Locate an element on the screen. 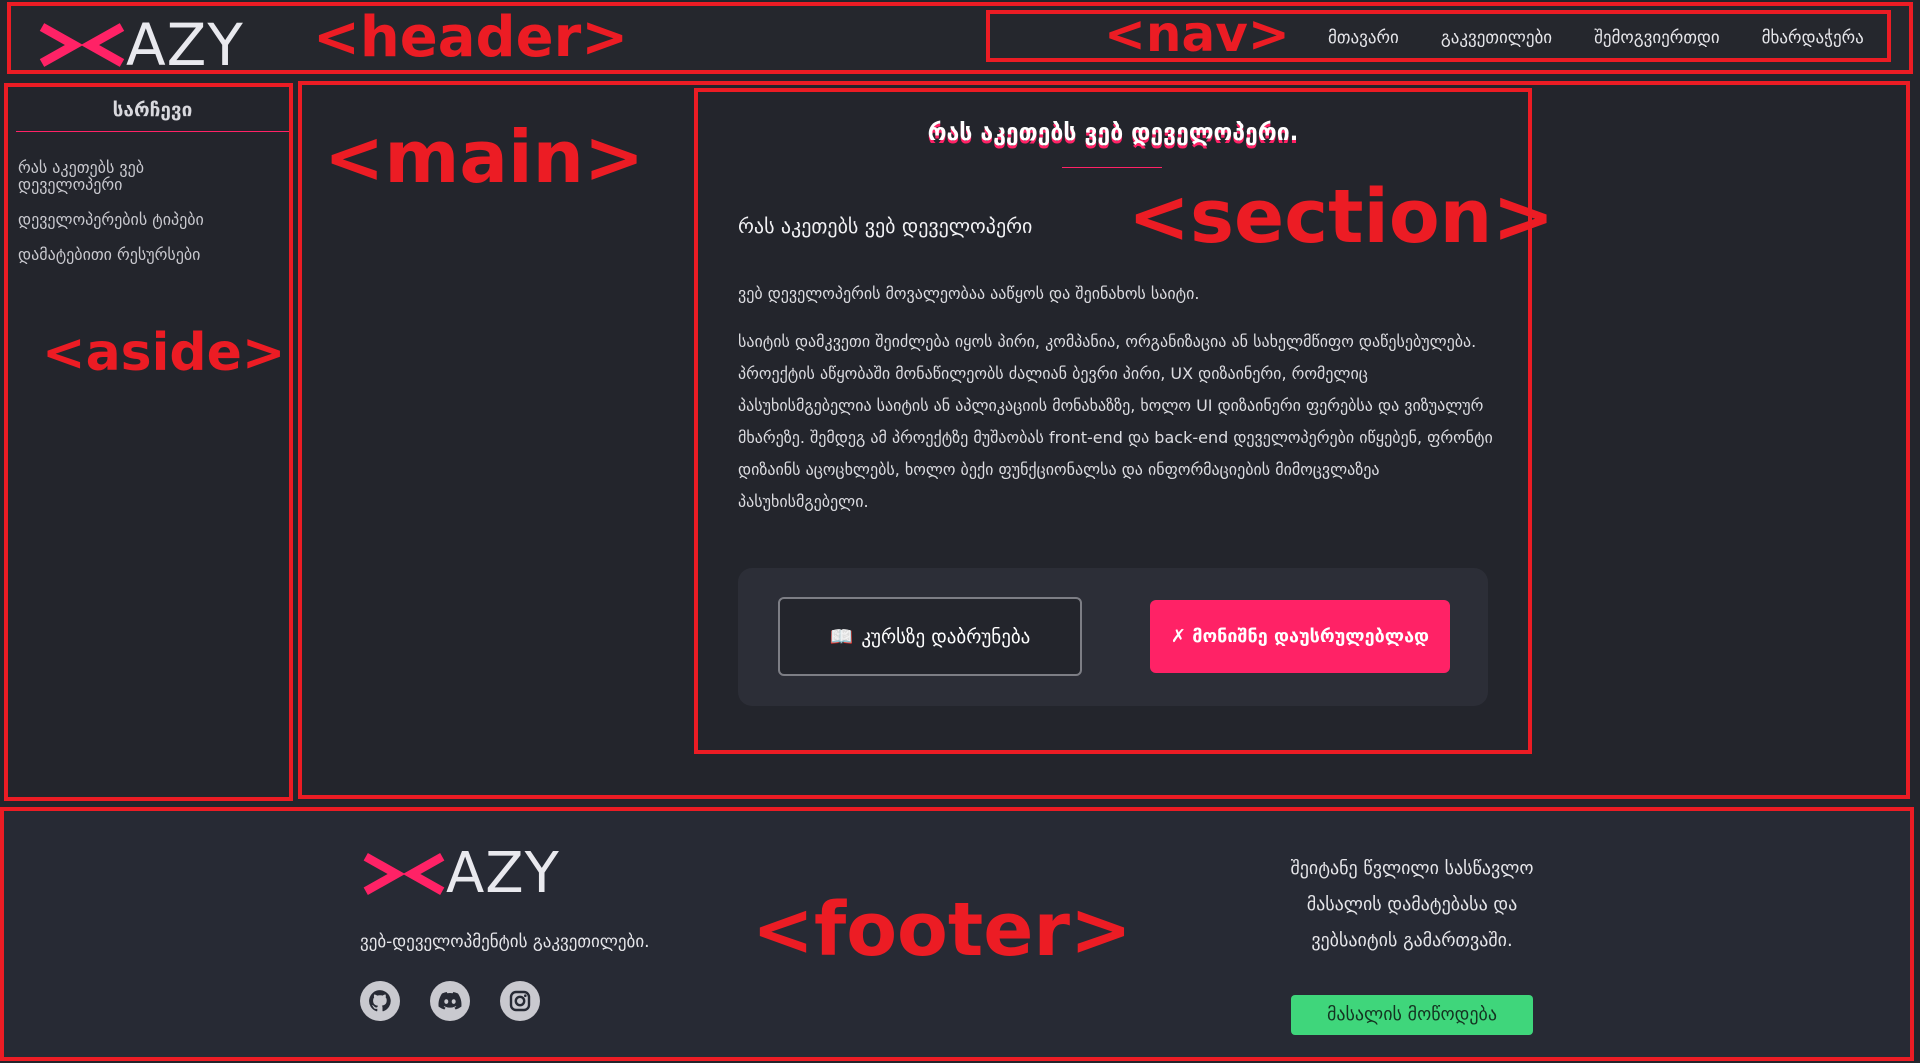 This screenshot has width=1920, height=1063. logo-text: AZY is located at coordinates (185, 45).